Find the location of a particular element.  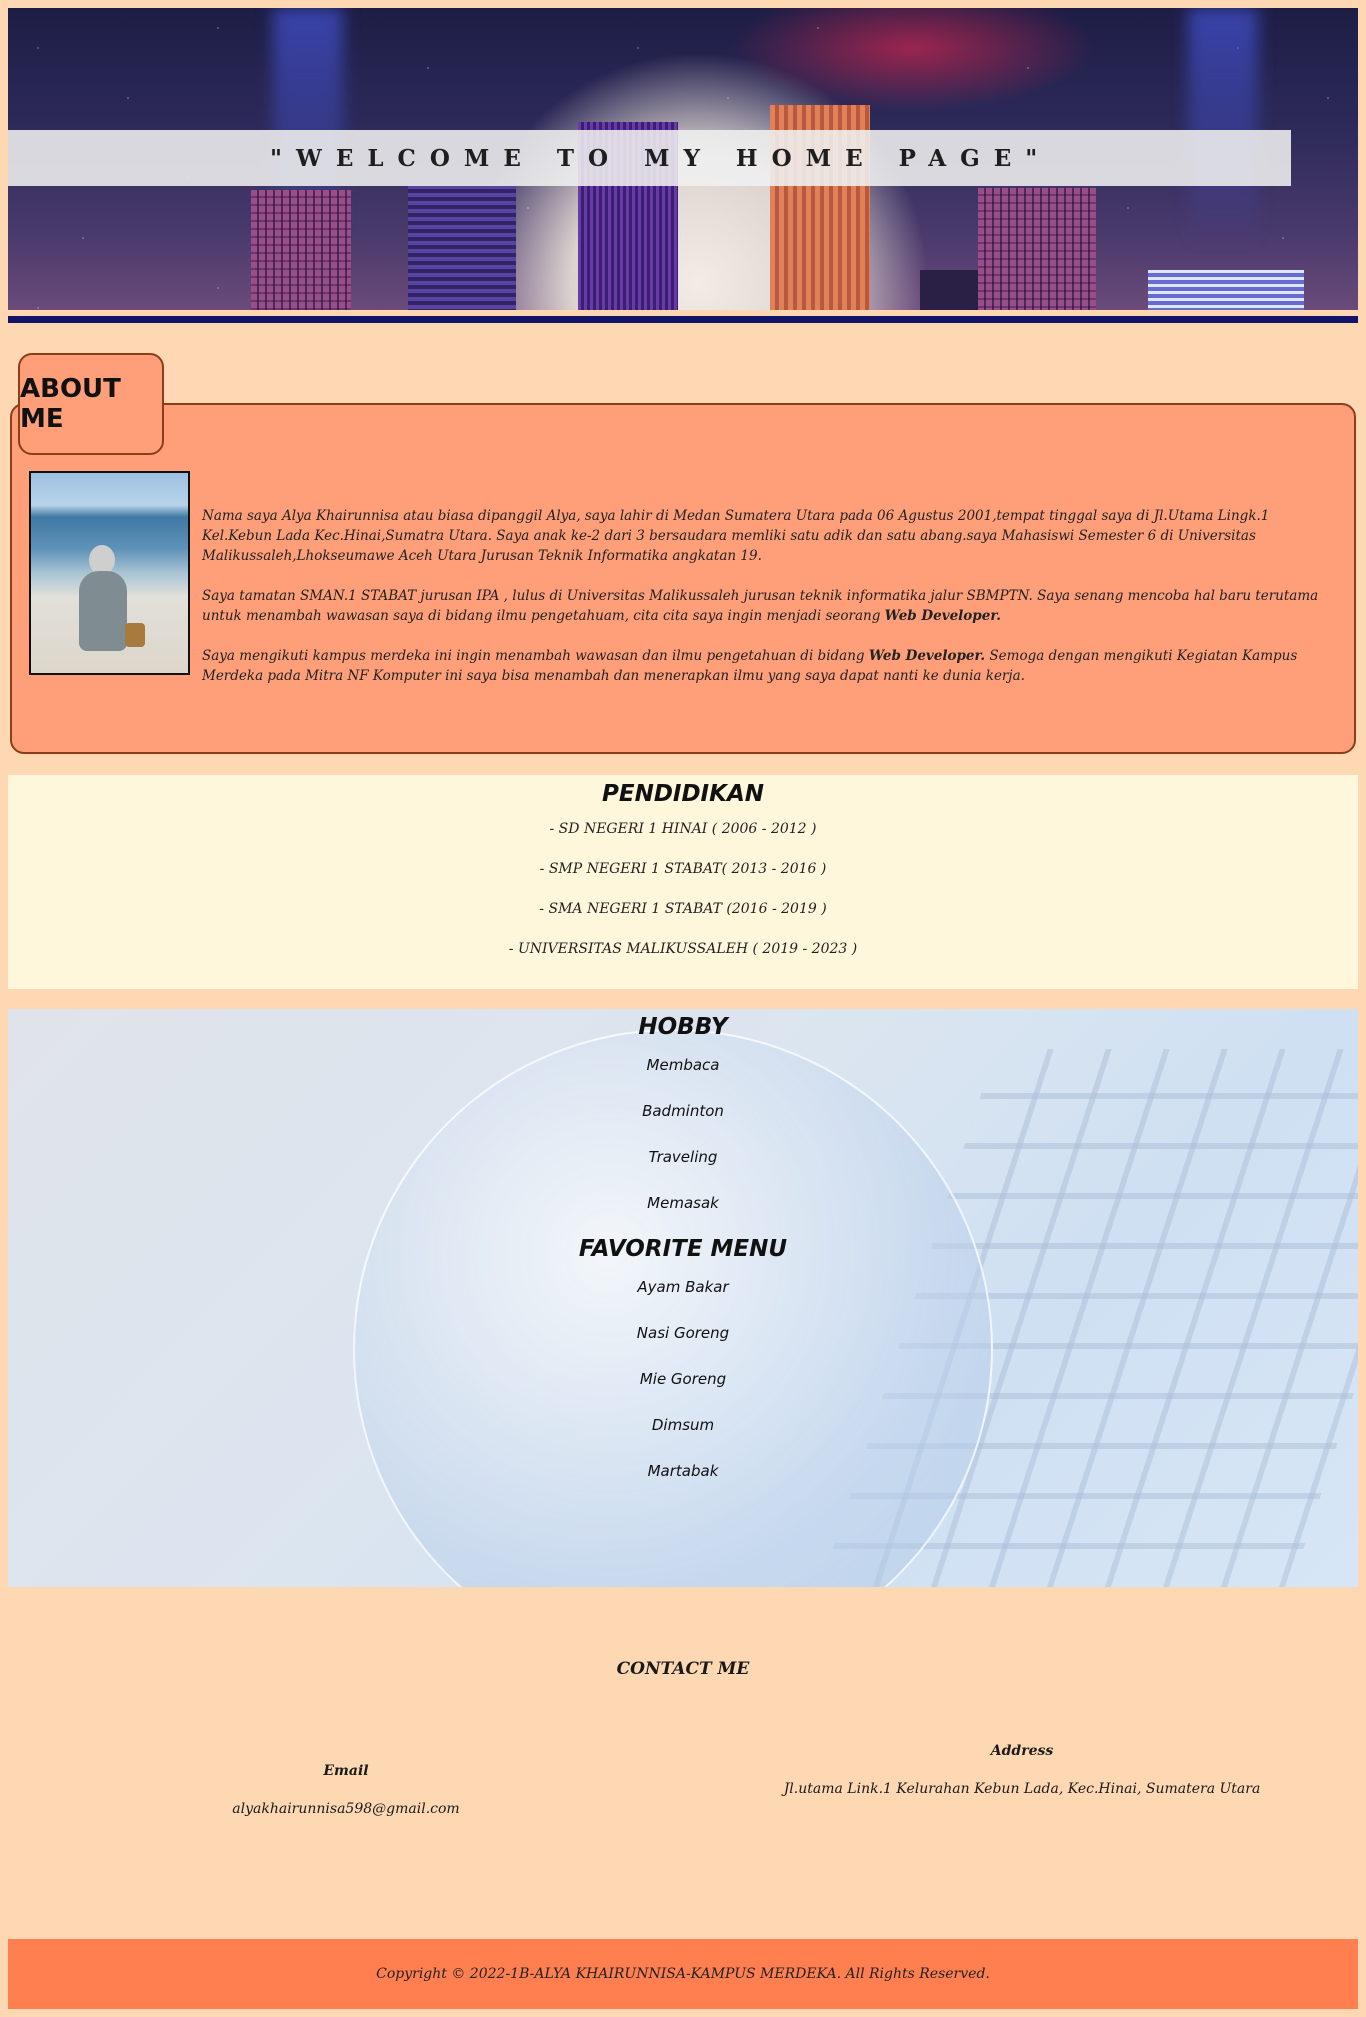

about-heading: ABOUT ME is located at coordinates (70, 404).